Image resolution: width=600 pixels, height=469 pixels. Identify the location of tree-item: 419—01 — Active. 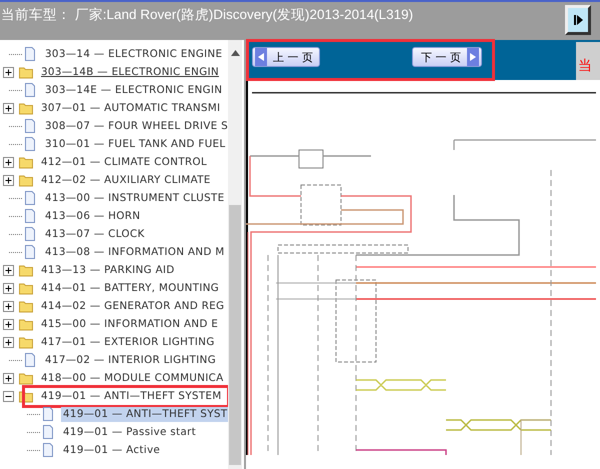
(111, 450).